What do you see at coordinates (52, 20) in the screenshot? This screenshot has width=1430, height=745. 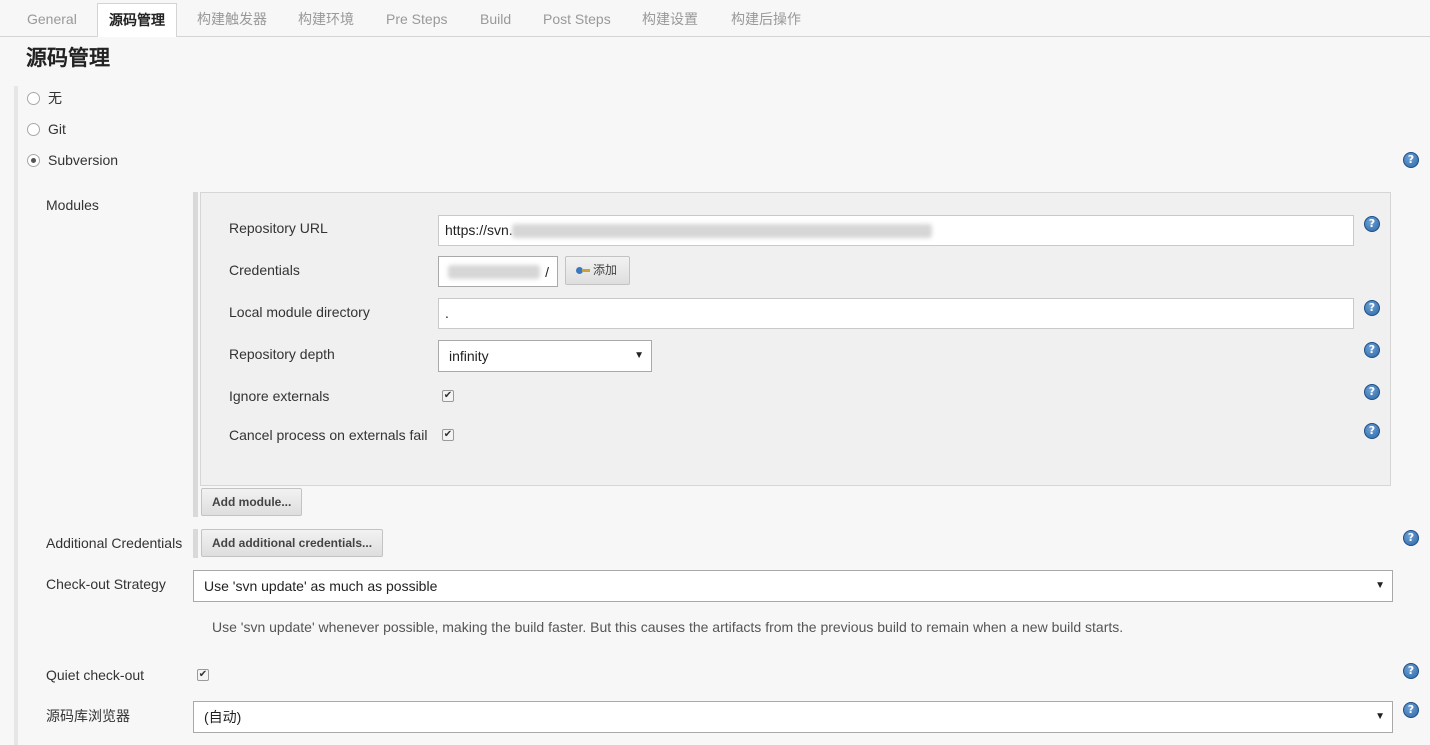 I see `tab-general: General` at bounding box center [52, 20].